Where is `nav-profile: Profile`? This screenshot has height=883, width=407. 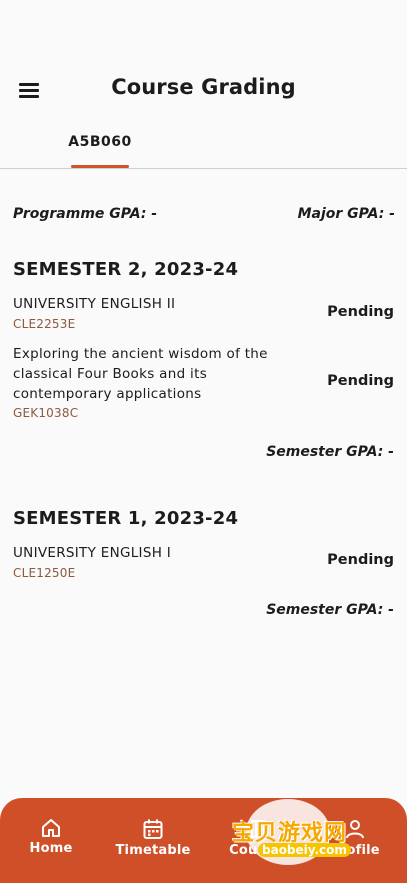 nav-profile: Profile is located at coordinates (355, 838).